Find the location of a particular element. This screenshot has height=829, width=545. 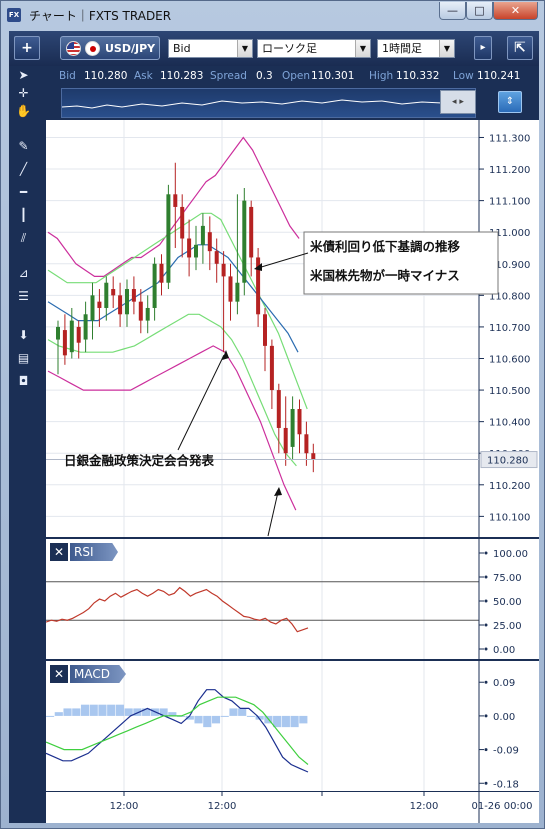

chart-settings-button: ⇕ is located at coordinates (510, 102).